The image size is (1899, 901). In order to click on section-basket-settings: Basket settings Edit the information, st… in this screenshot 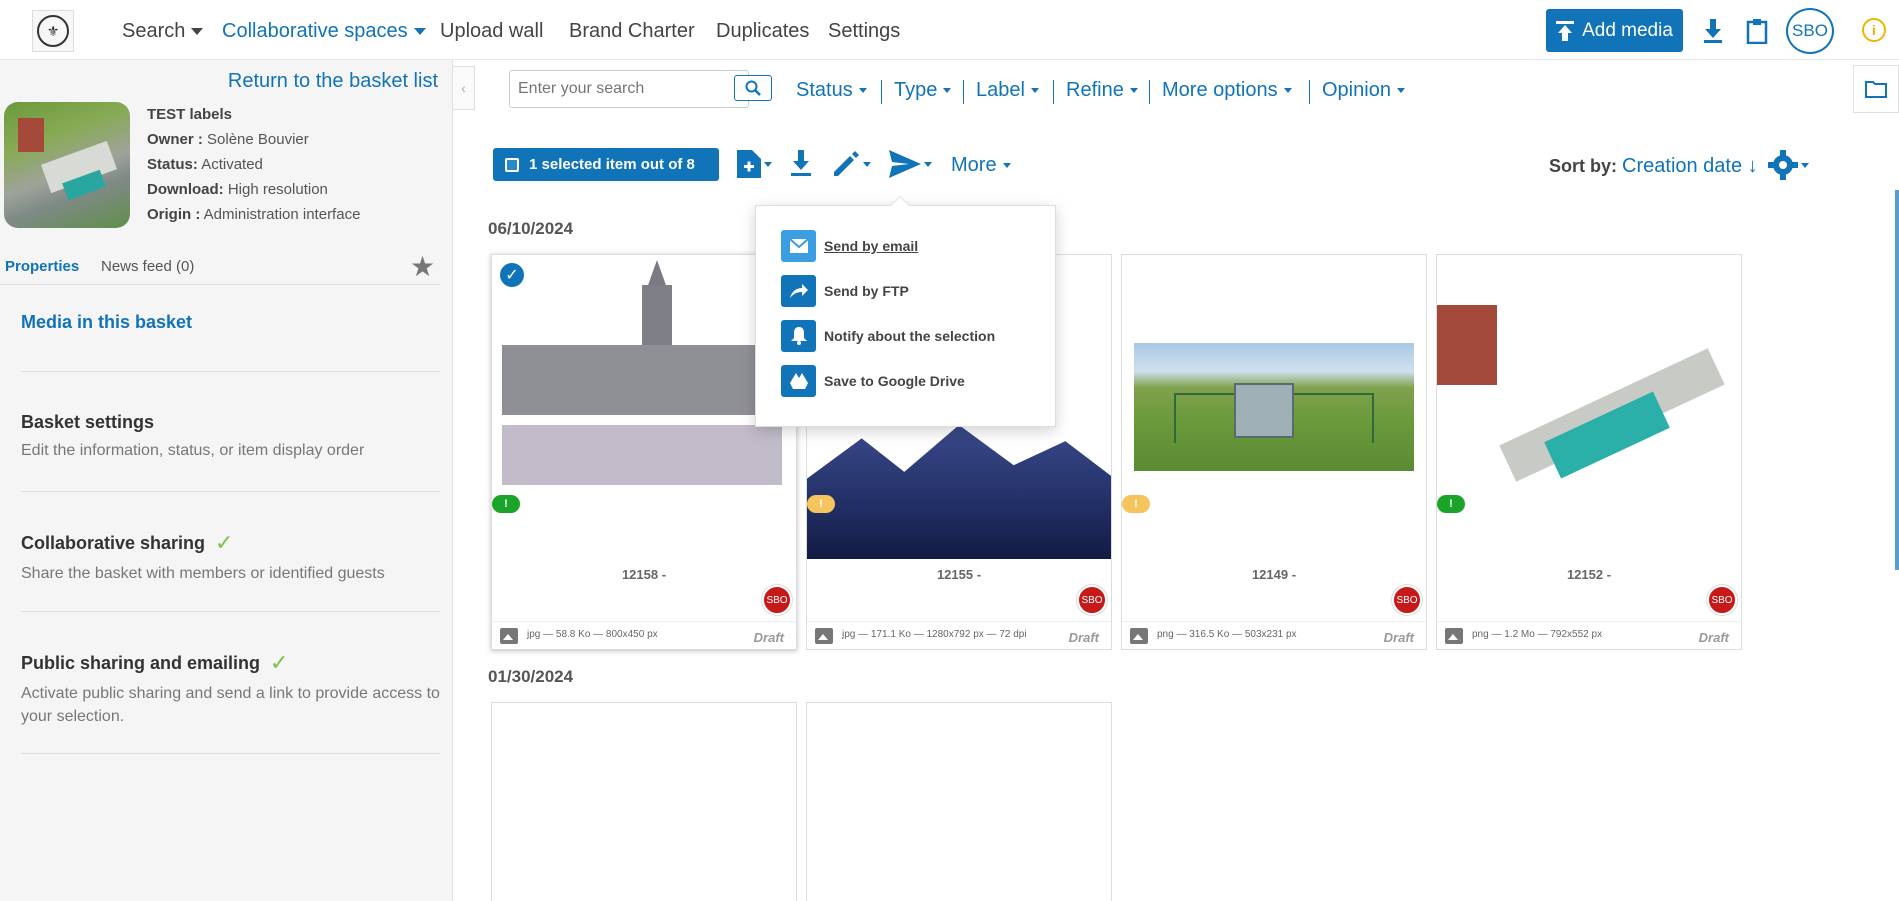, I will do `click(230, 452)`.